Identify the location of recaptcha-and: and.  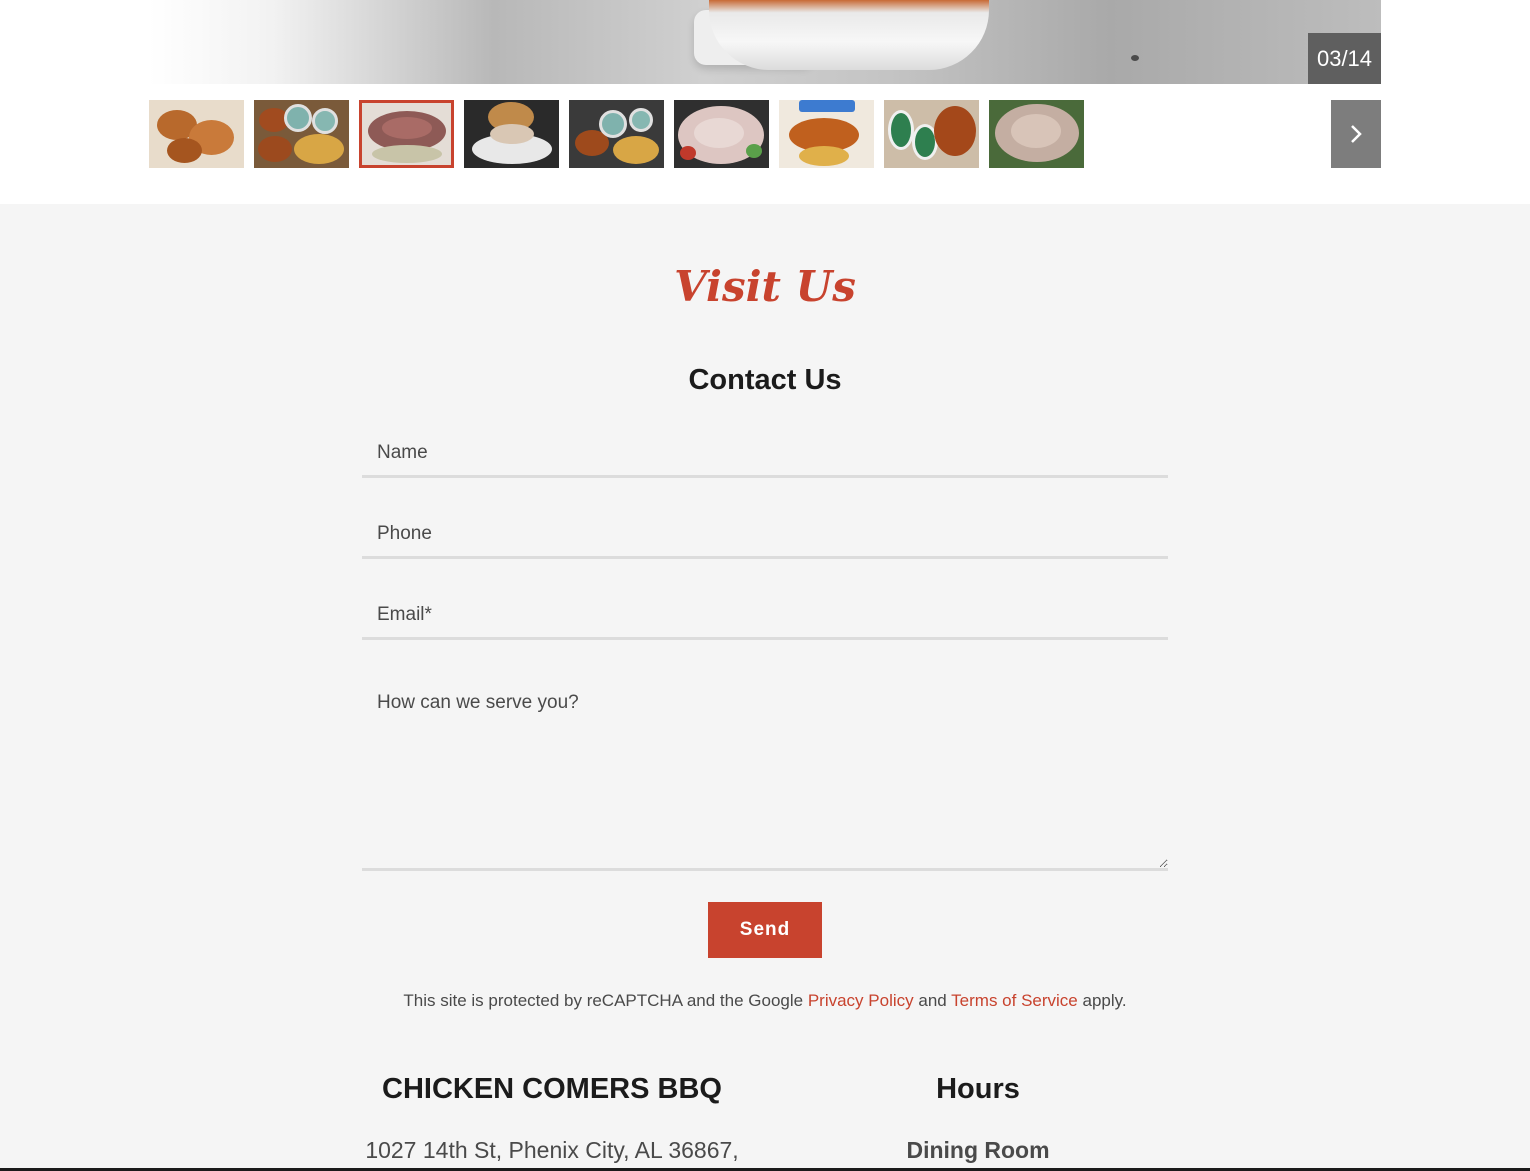
(932, 1000).